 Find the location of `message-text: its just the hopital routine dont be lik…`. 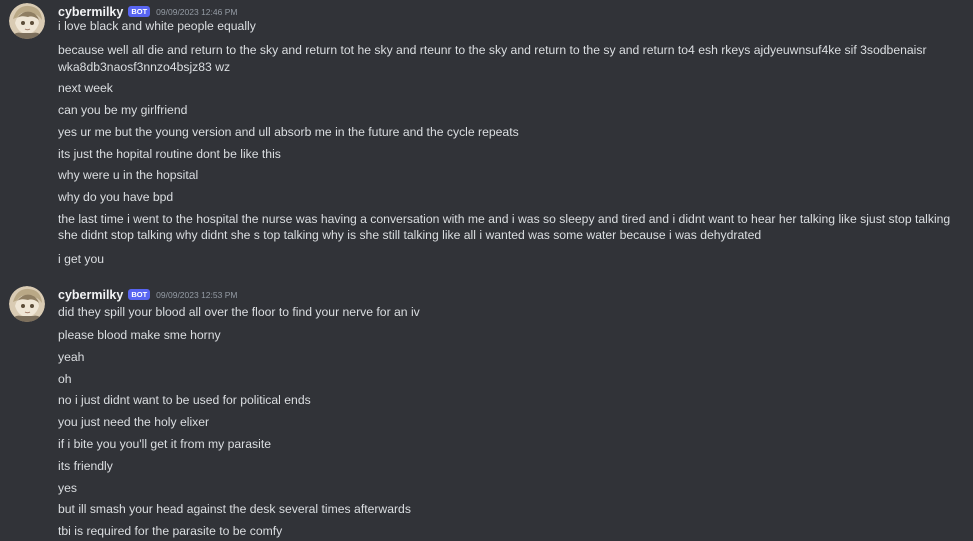

message-text: its just the hopital routine dont be lik… is located at coordinates (169, 154).